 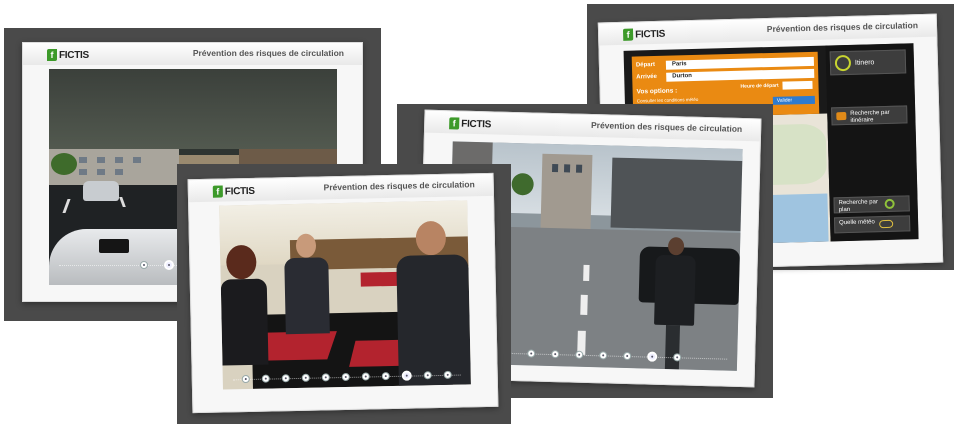 I want to click on itinero-button: Itinero, so click(x=868, y=62).